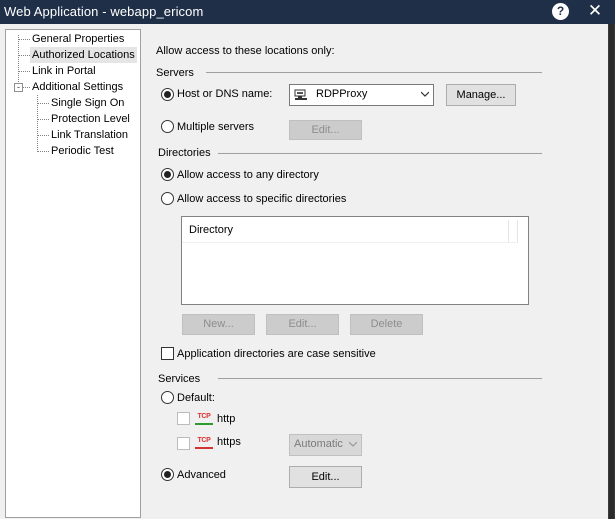  What do you see at coordinates (211, 230) in the screenshot?
I see `directory-column-label: Directory` at bounding box center [211, 230].